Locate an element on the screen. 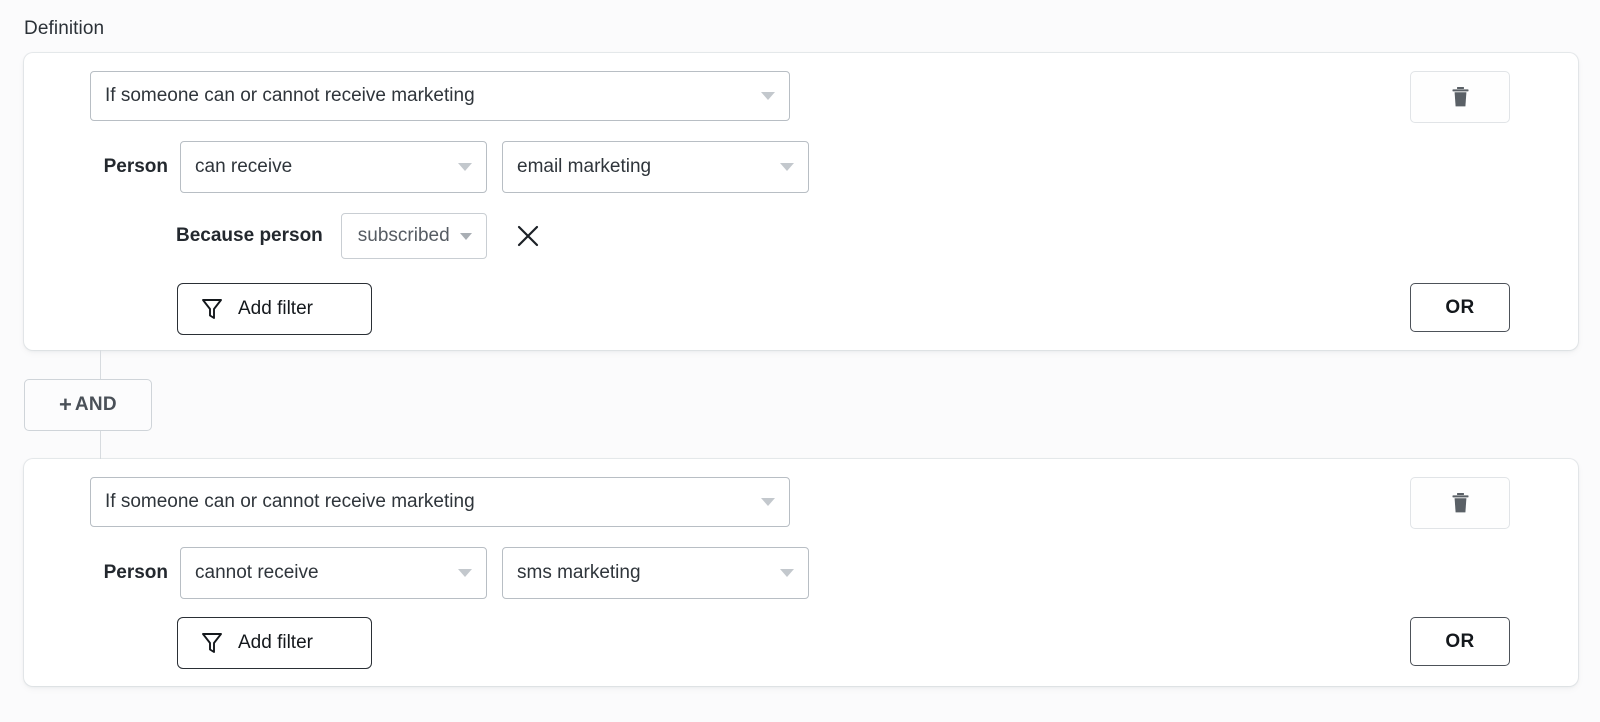 The image size is (1600, 722). add-filter-button-2: Add filter is located at coordinates (274, 643).